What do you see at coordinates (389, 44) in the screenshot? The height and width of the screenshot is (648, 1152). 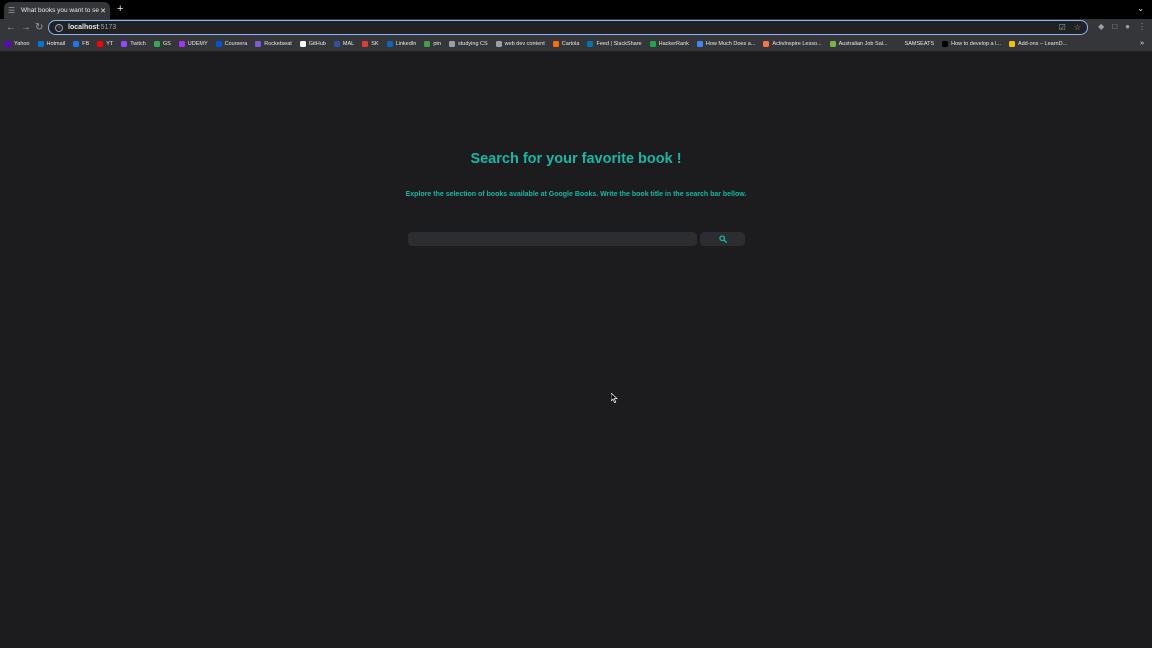 I see `linkedin-icon` at bounding box center [389, 44].